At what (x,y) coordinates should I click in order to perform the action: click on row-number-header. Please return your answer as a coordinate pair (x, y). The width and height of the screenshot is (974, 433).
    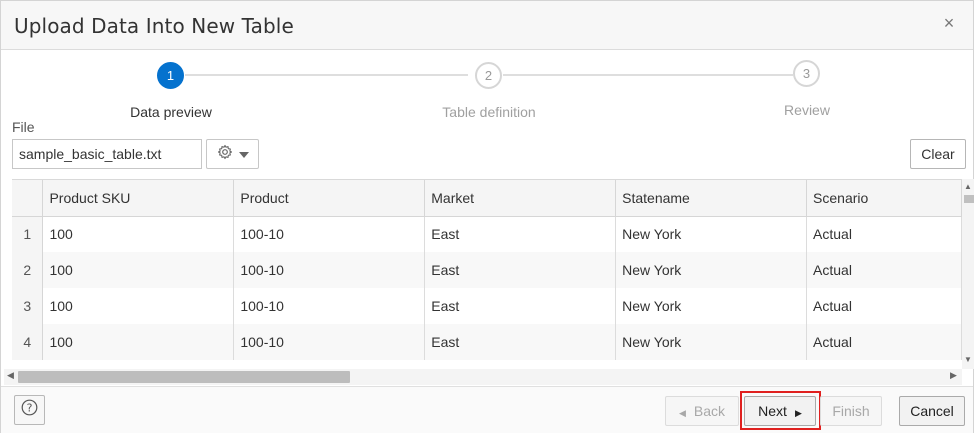
    Looking at the image, I should click on (28, 198).